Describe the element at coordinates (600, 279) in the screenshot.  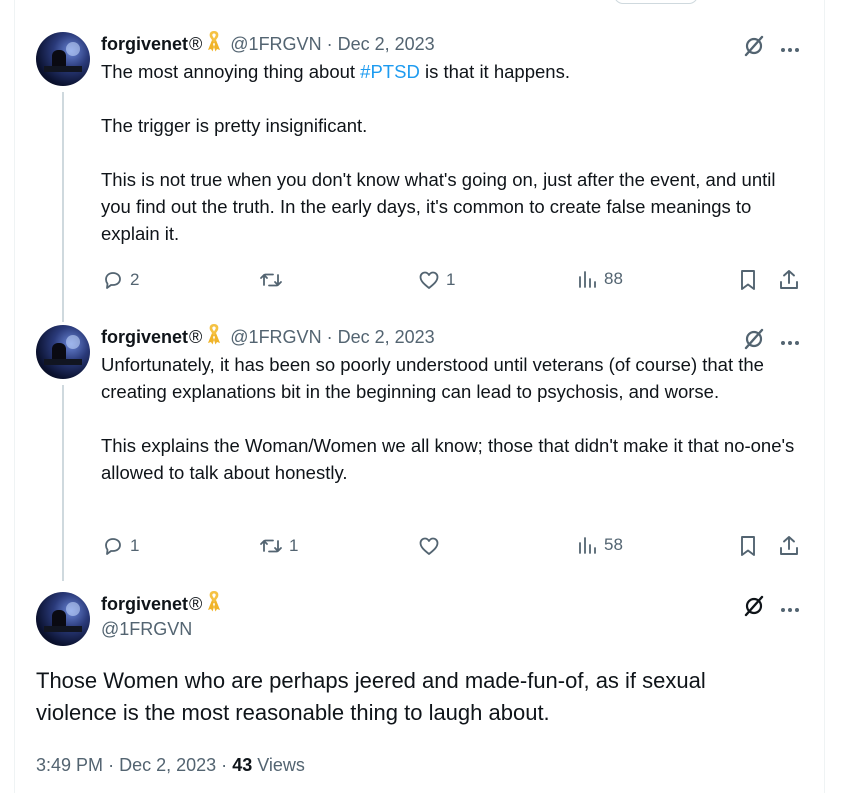
I see `views-button: 88` at that location.